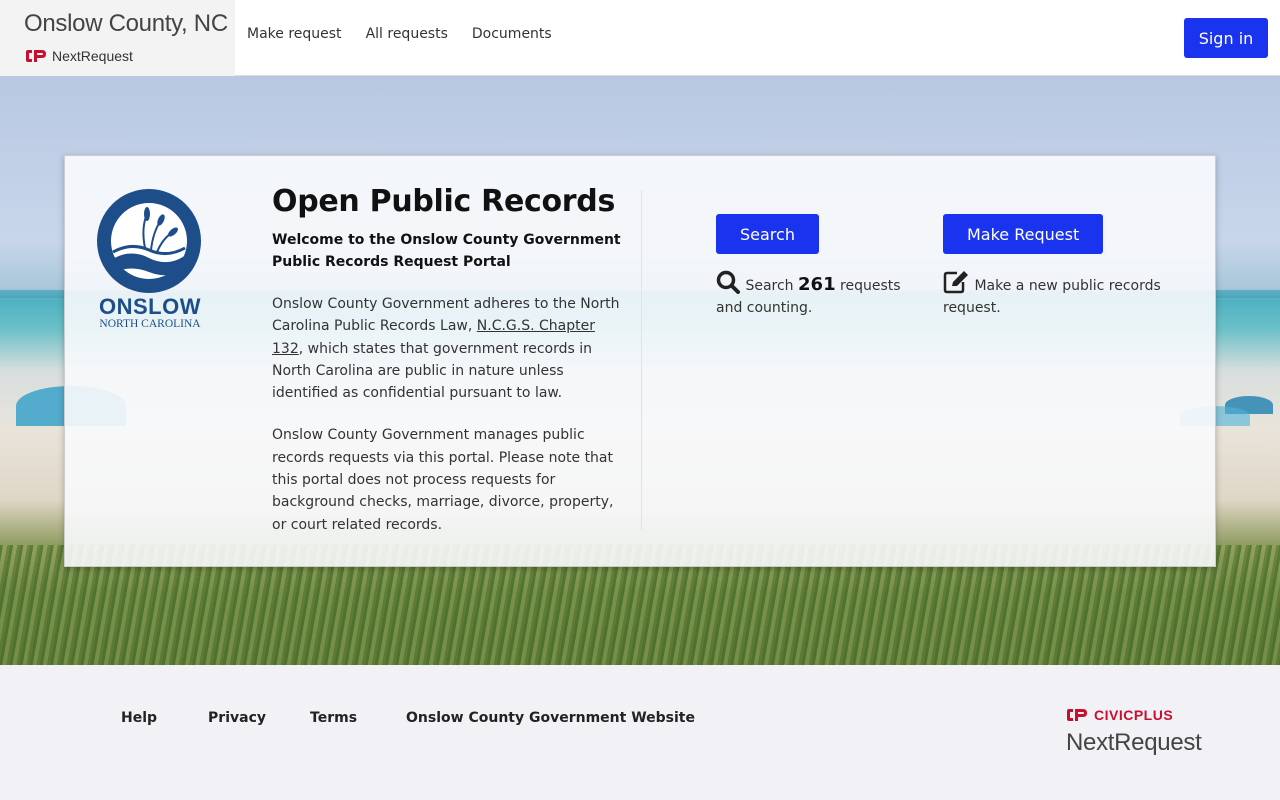  Describe the element at coordinates (813, 266) in the screenshot. I see `search-column: Search Search 261 requests and counting.` at that location.